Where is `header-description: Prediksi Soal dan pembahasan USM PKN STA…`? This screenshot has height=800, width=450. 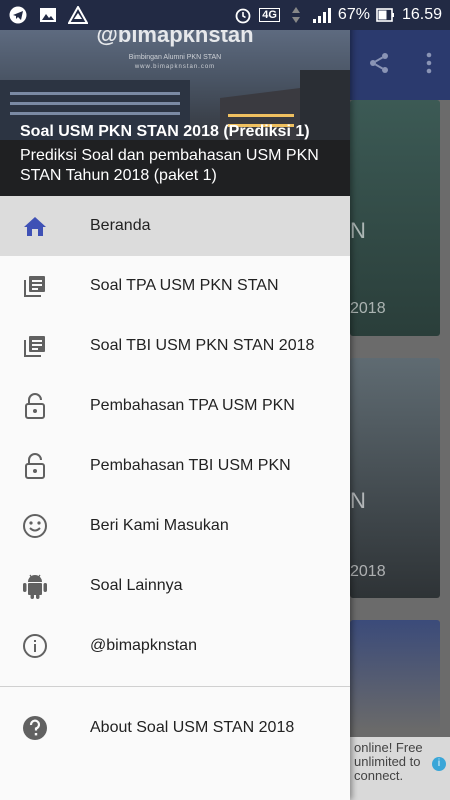 header-description: Prediksi Soal dan pembahasan USM PKN STA… is located at coordinates (169, 165).